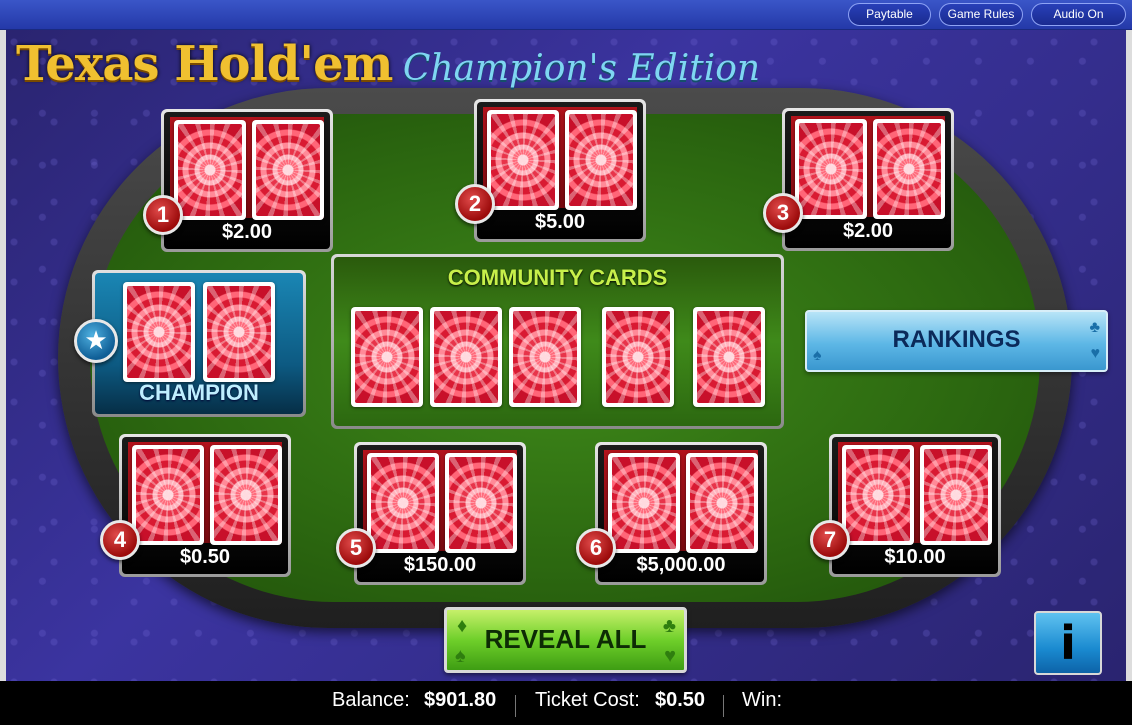  I want to click on hand-3: $2.00, so click(868, 179).